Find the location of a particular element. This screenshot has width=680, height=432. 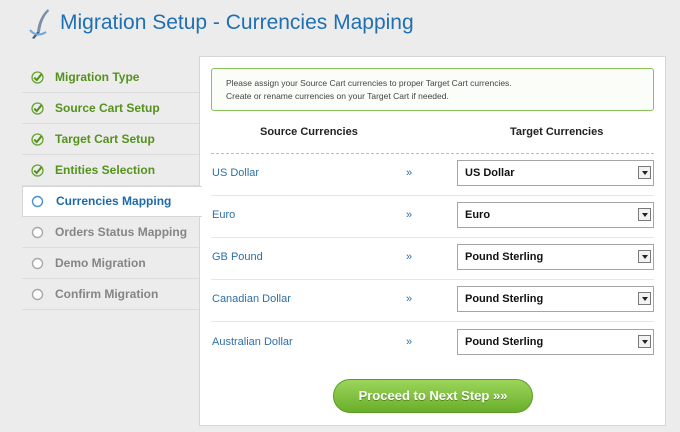

source-currency: GB Pound is located at coordinates (237, 257).